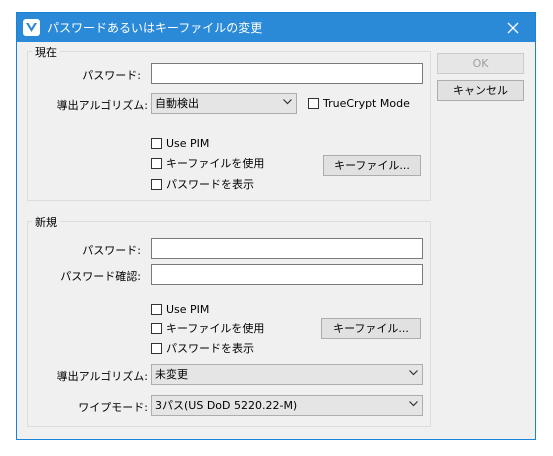 The height and width of the screenshot is (456, 553). What do you see at coordinates (102, 105) in the screenshot?
I see `current-prf-label: 導出アルゴリズム:` at bounding box center [102, 105].